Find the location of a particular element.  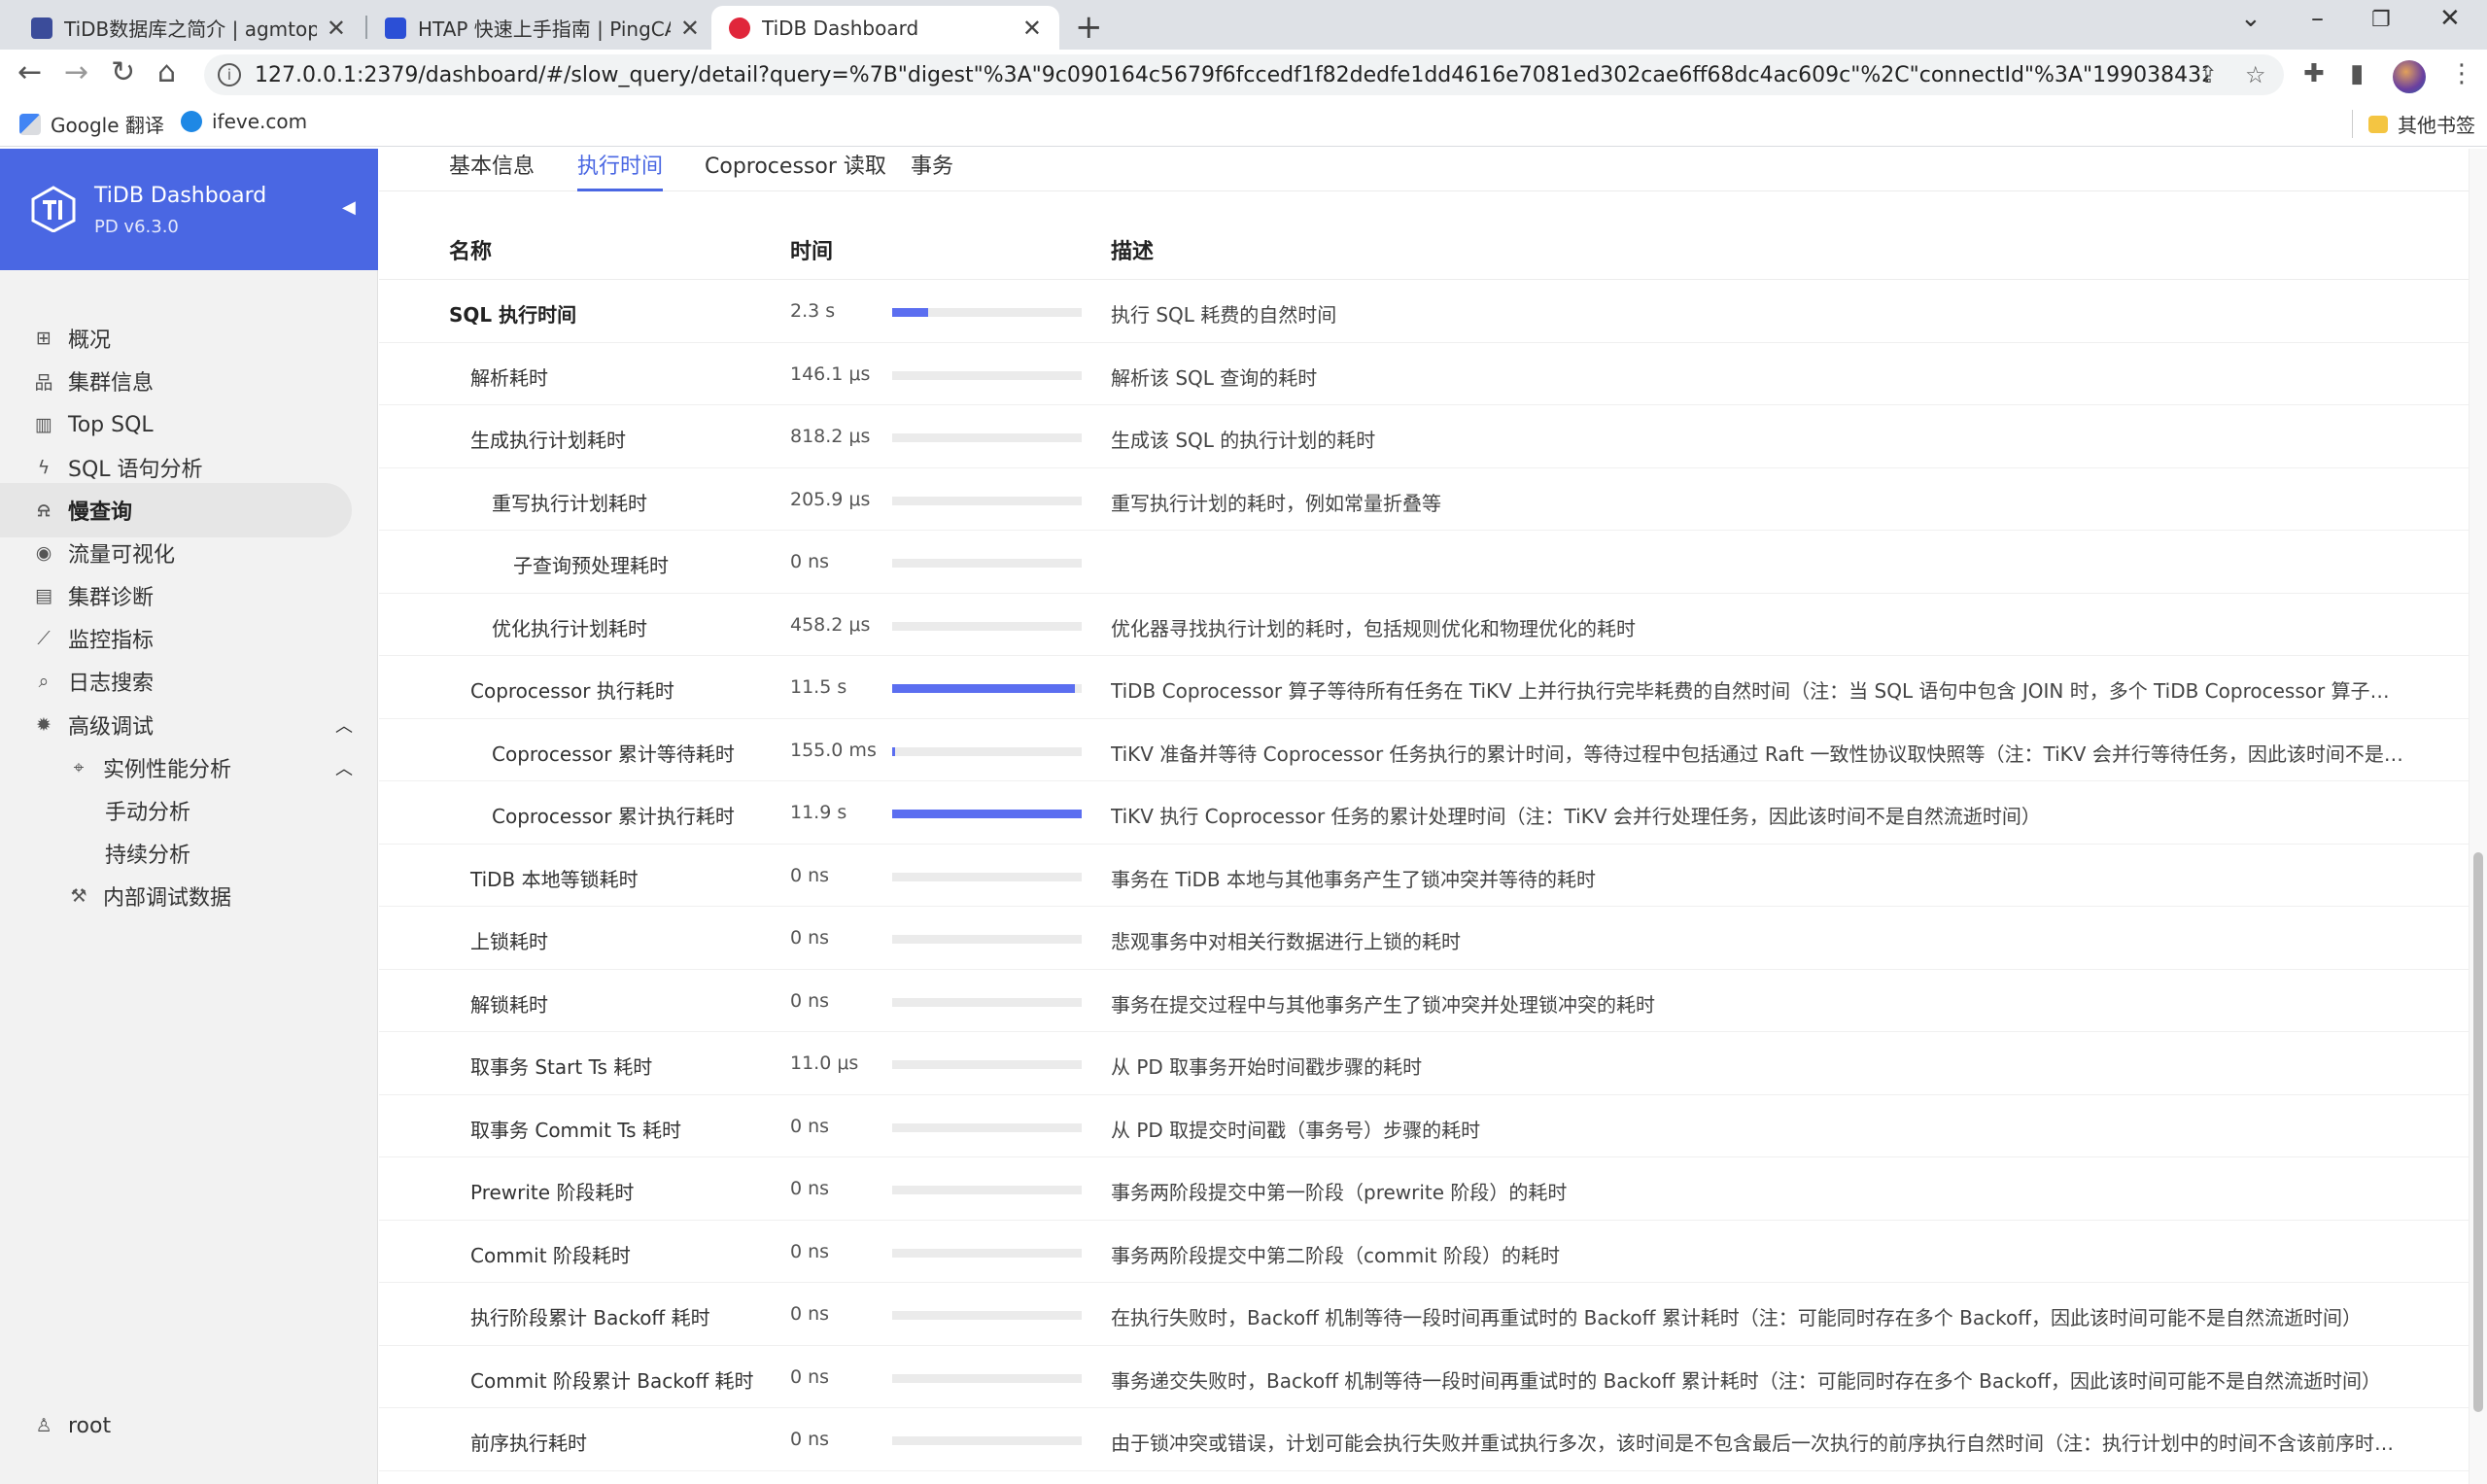

close-window-icon: ✕ is located at coordinates (2450, 18).